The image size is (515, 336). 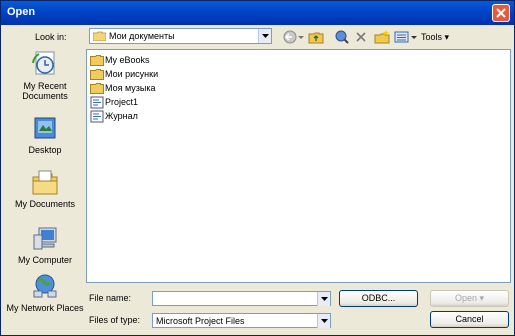 What do you see at coordinates (115, 320) in the screenshot?
I see `filetype-label: Files of type:` at bounding box center [115, 320].